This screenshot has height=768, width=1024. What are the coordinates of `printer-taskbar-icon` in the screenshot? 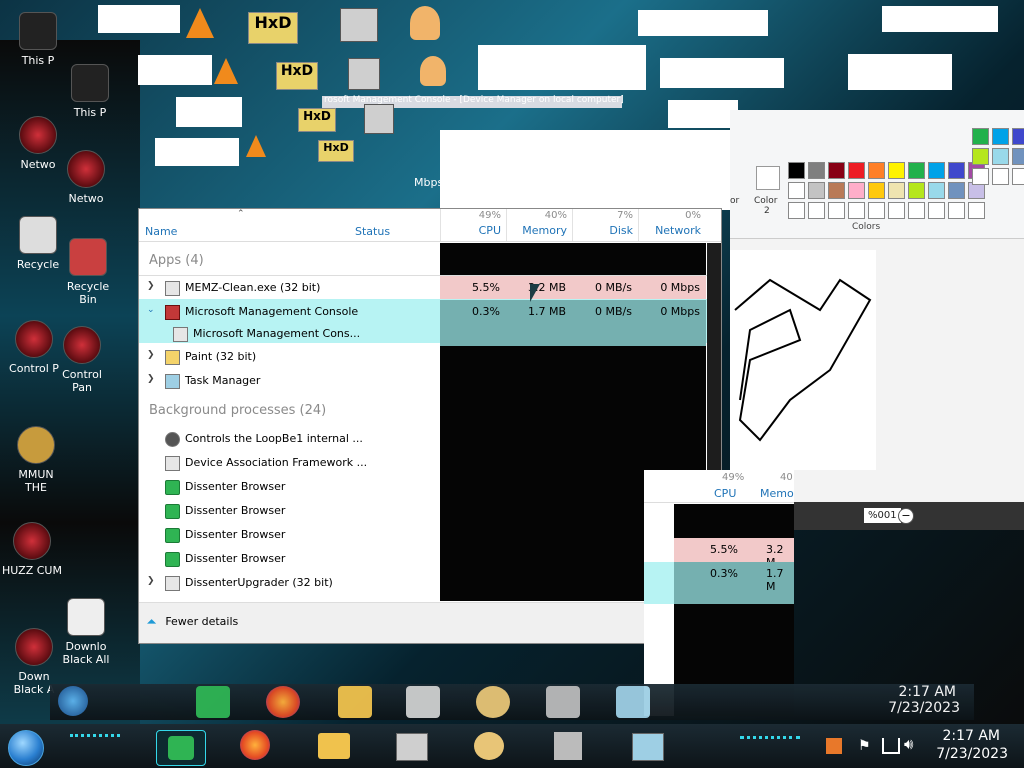 It's located at (563, 702).